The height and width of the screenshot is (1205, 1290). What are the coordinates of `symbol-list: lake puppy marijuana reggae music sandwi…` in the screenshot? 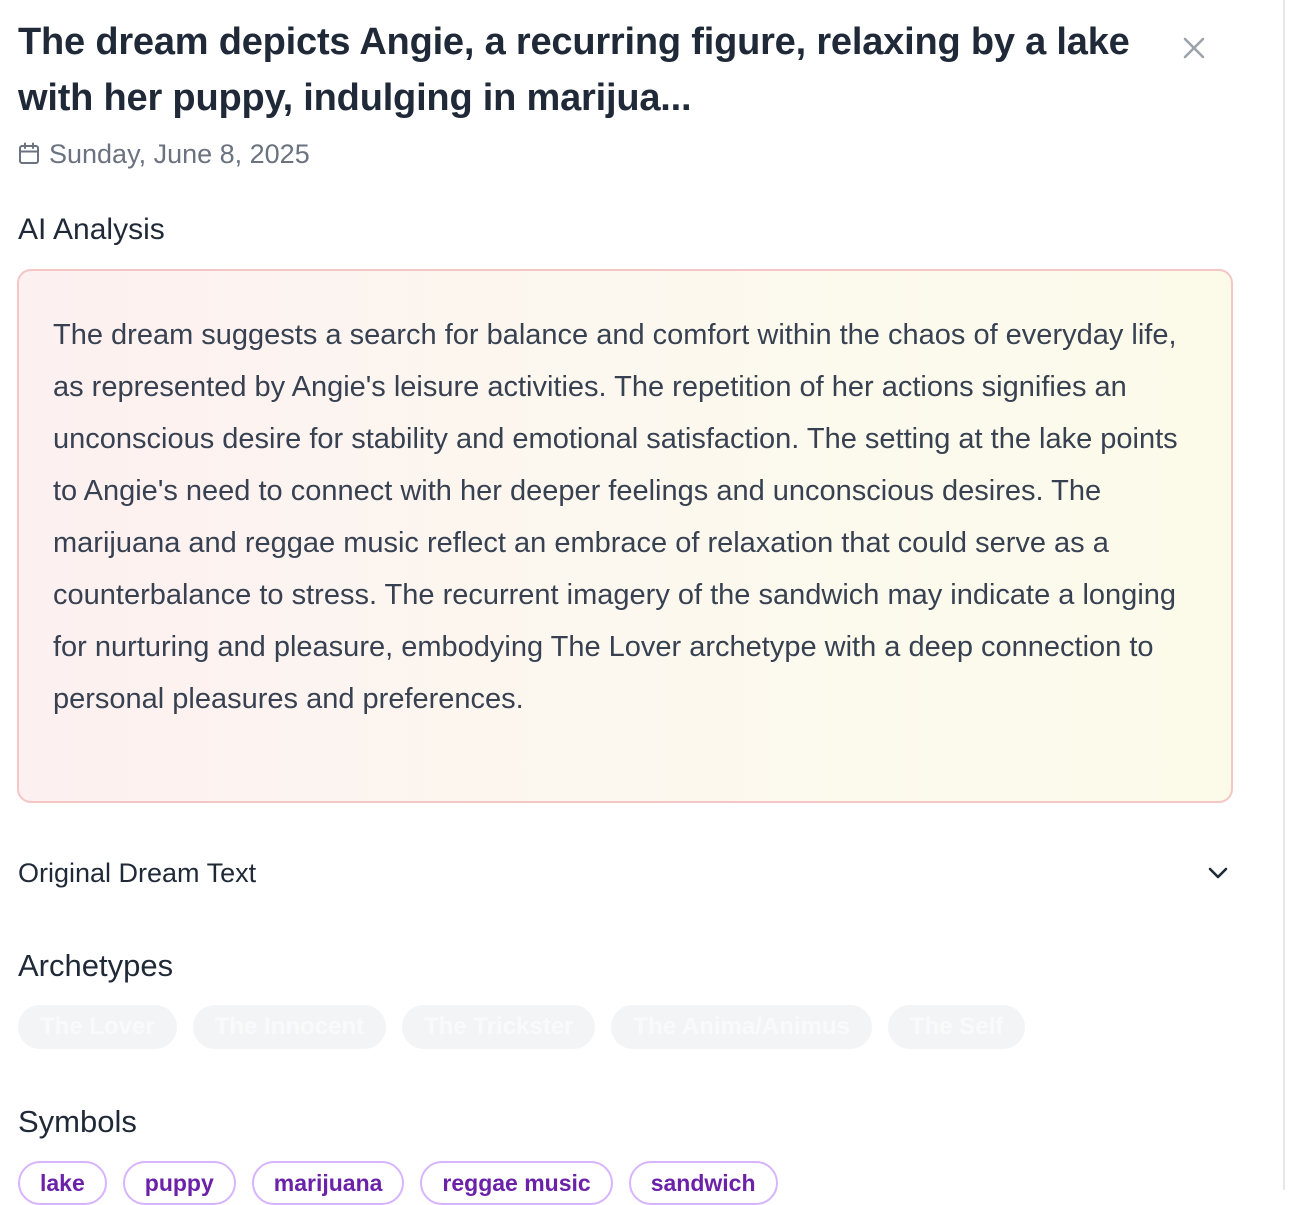 It's located at (398, 1183).